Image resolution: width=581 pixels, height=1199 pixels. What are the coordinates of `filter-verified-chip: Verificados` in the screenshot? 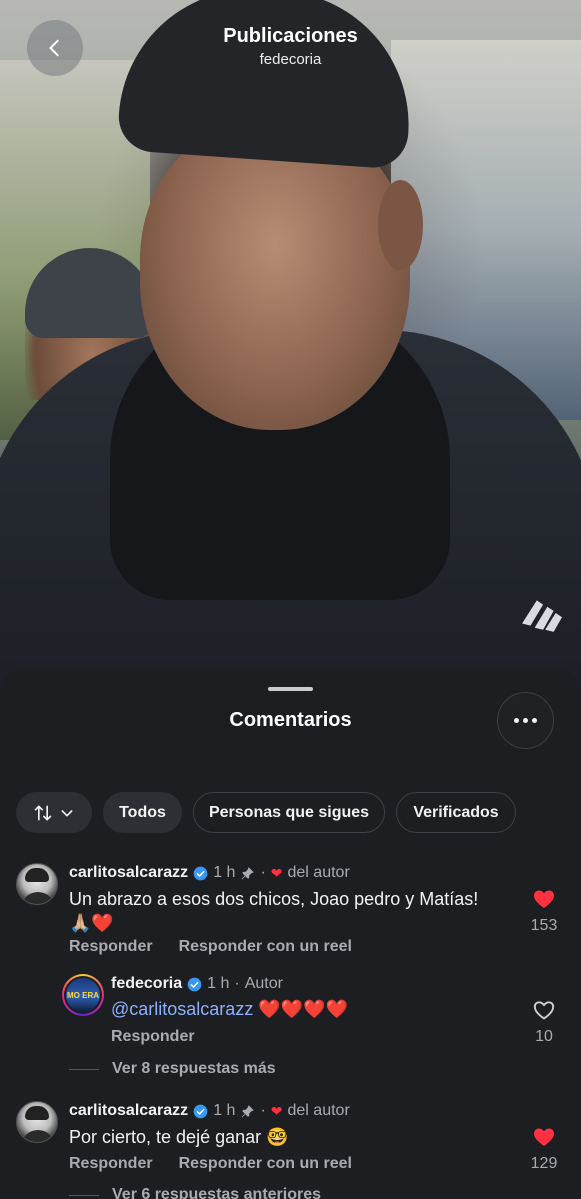 It's located at (456, 812).